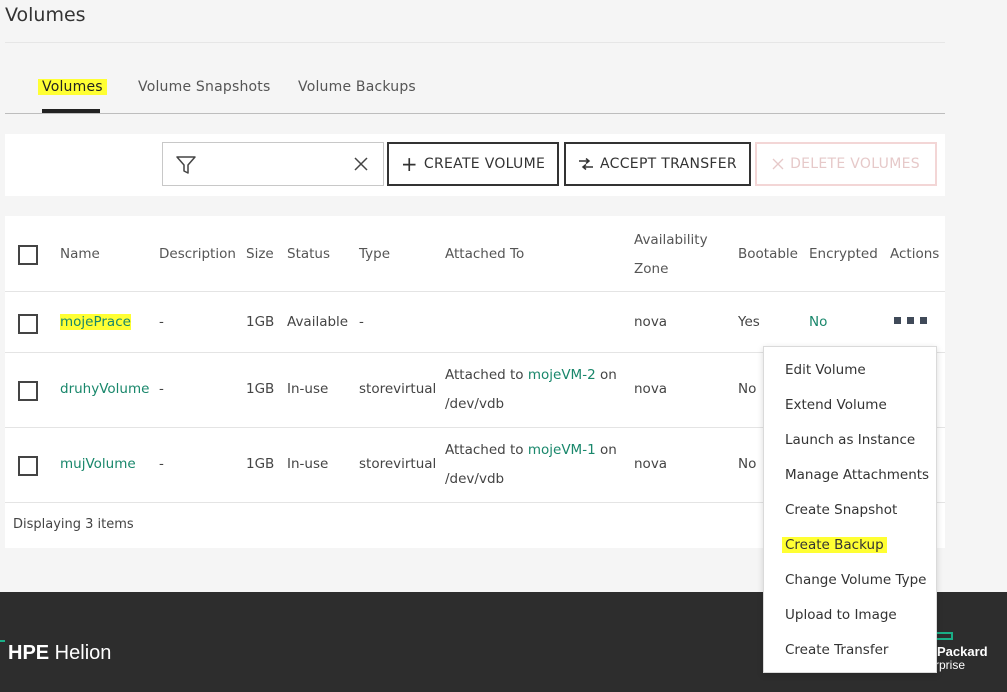  I want to click on cell-encrypted: No, so click(818, 322).